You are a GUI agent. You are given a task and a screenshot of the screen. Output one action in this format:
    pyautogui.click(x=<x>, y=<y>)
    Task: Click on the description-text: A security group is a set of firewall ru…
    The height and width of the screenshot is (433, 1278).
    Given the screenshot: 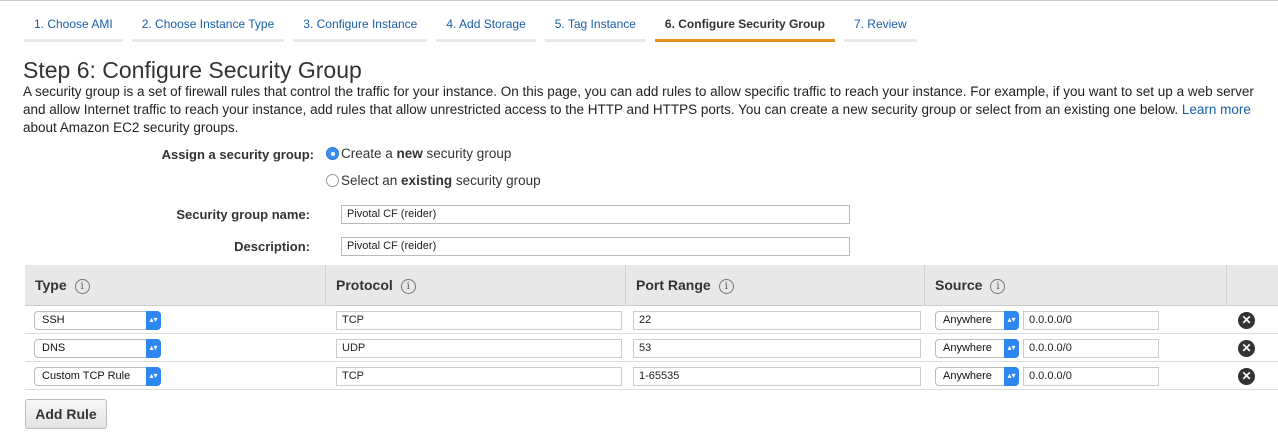 What is the action you would take?
    pyautogui.click(x=638, y=100)
    